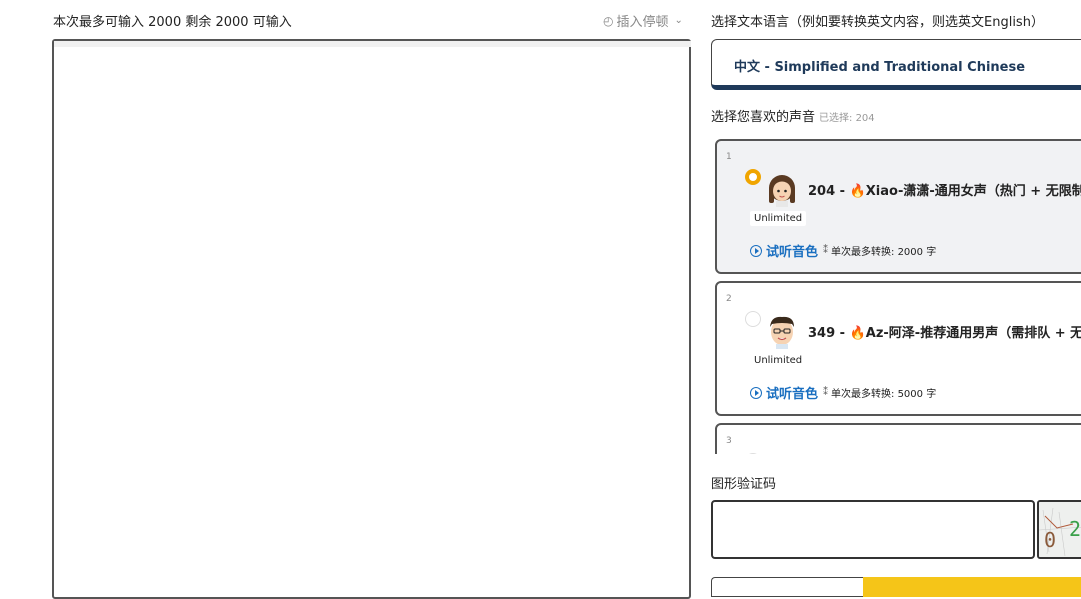 This screenshot has height=599, width=1081. Describe the element at coordinates (1075, 529) in the screenshot. I see `captcha-char-2: 2` at that location.